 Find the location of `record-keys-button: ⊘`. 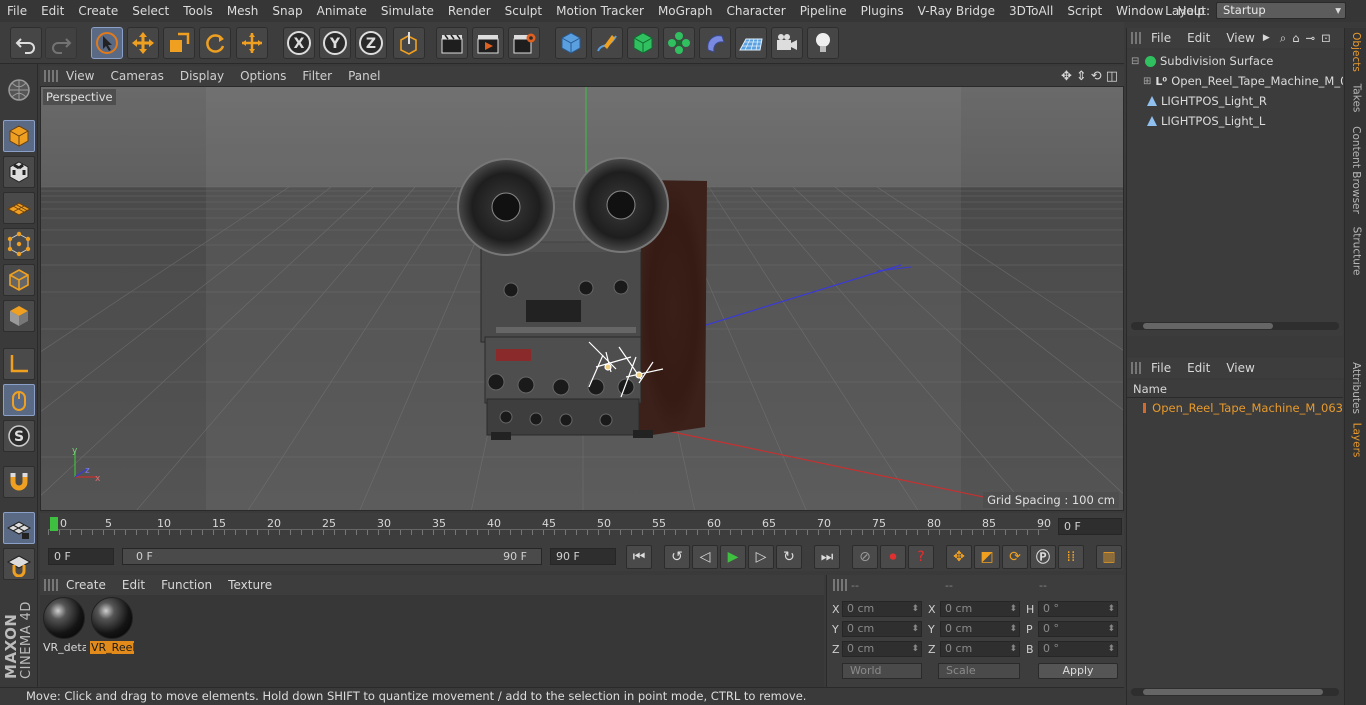

record-keys-button: ⊘ is located at coordinates (865, 557).